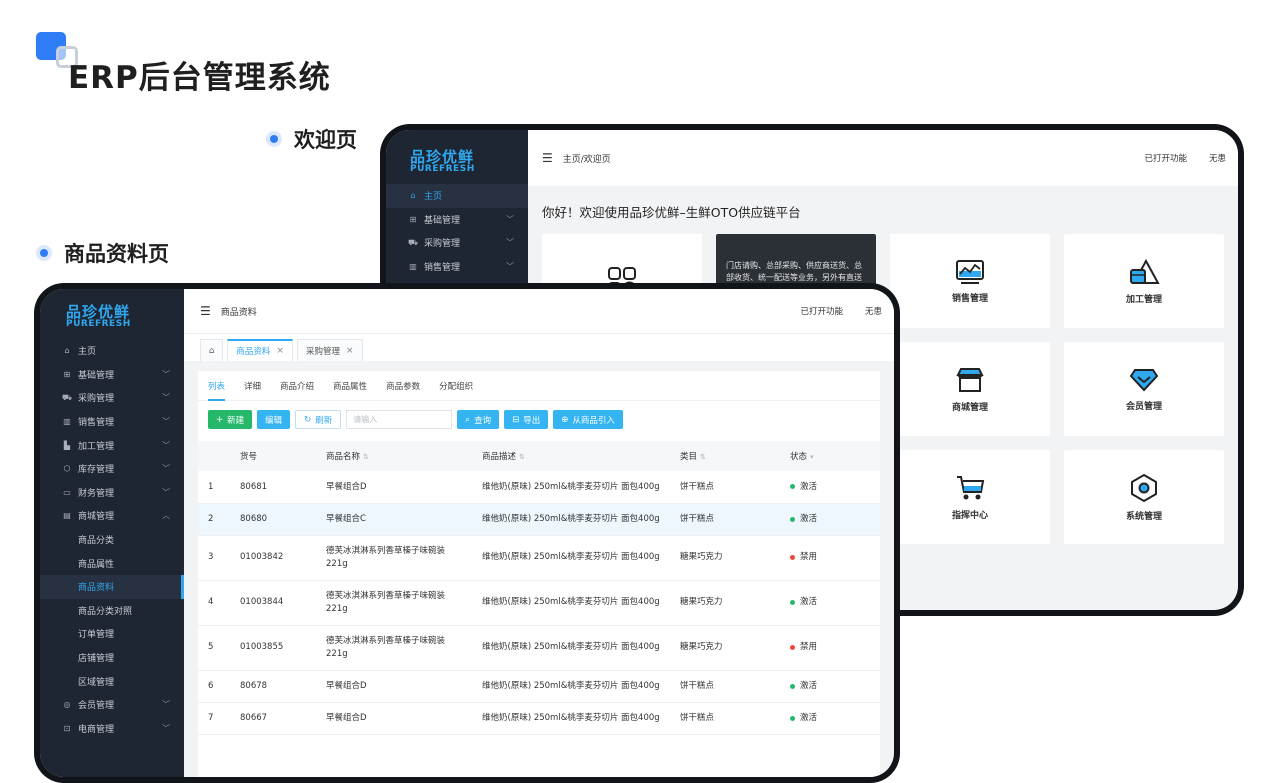  I want to click on card-sales: 销售管理, so click(970, 281).